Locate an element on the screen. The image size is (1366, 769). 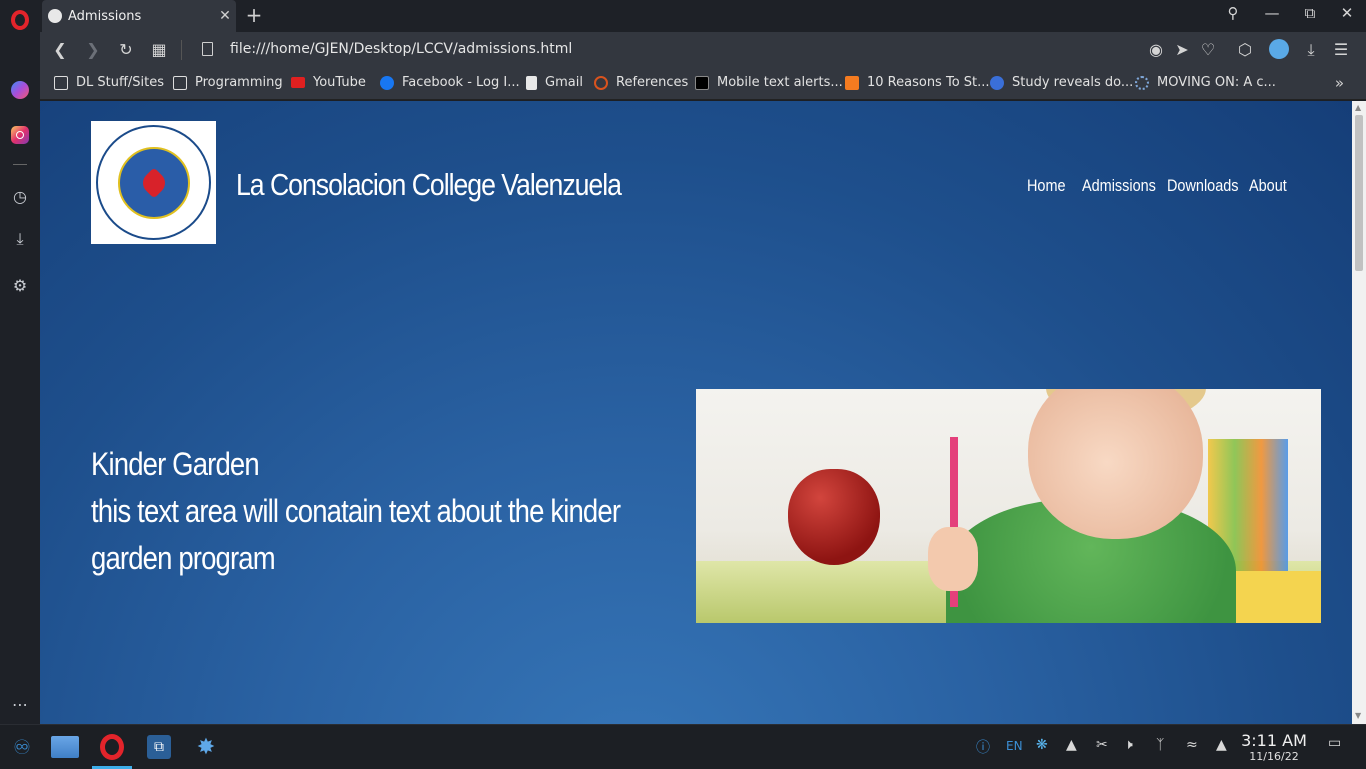
bluetooth-icon: ᛉ is located at coordinates (1160, 745).